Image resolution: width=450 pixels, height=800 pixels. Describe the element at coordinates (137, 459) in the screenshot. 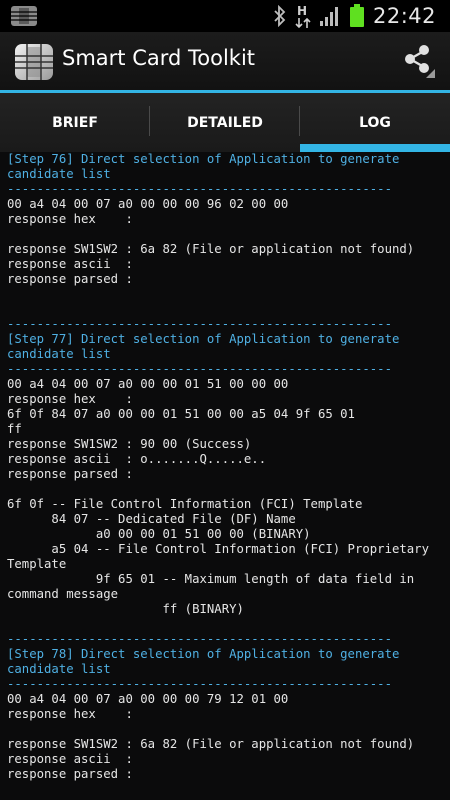

I see `log-line: response ascii : o.......Q.....e..` at that location.